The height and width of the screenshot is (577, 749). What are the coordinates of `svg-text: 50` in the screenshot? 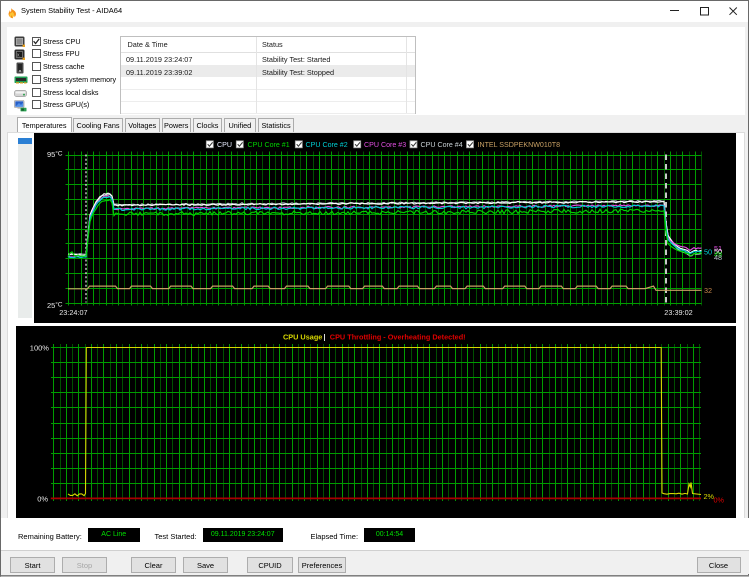 It's located at (708, 251).